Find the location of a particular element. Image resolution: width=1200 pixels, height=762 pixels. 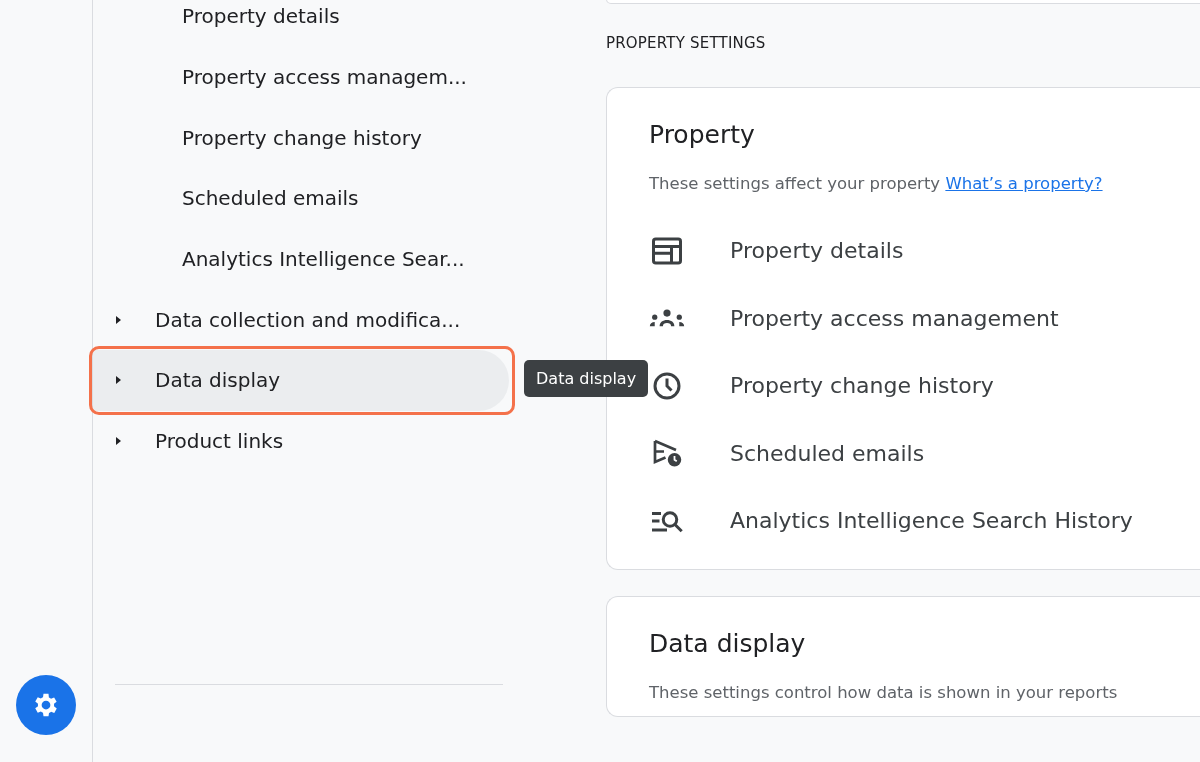

nav-item: Scheduled emails is located at coordinates (301, 198).